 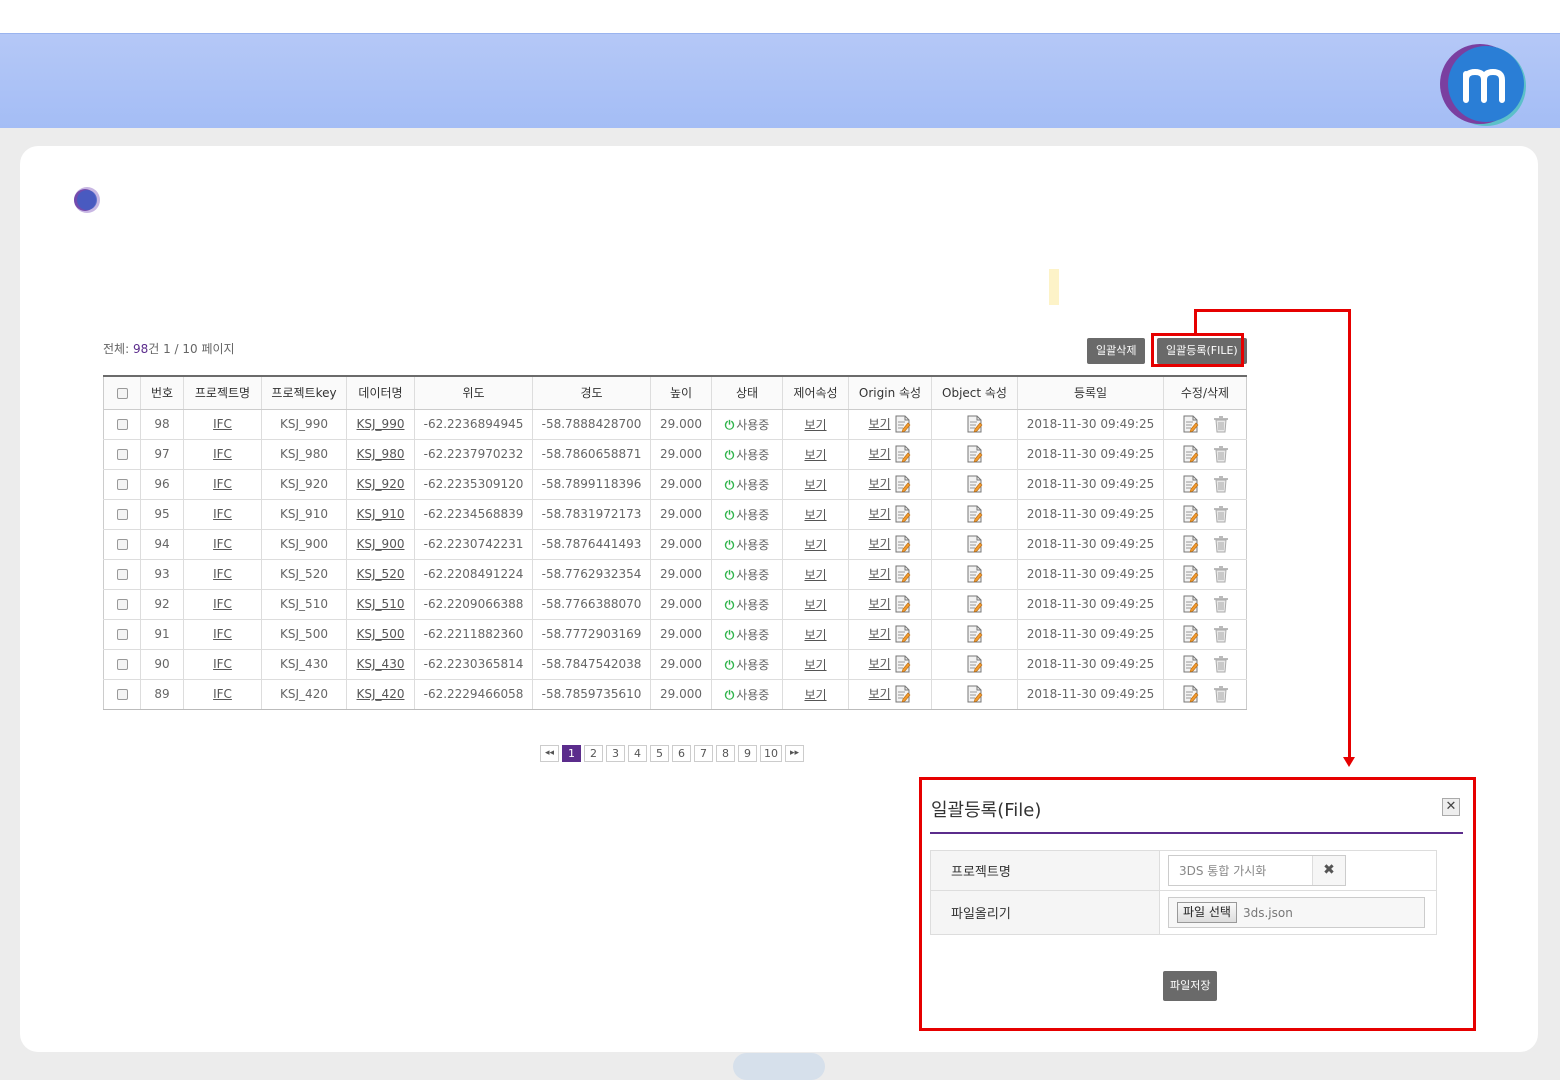 I want to click on data-name-link: KSJ_430, so click(x=381, y=664).